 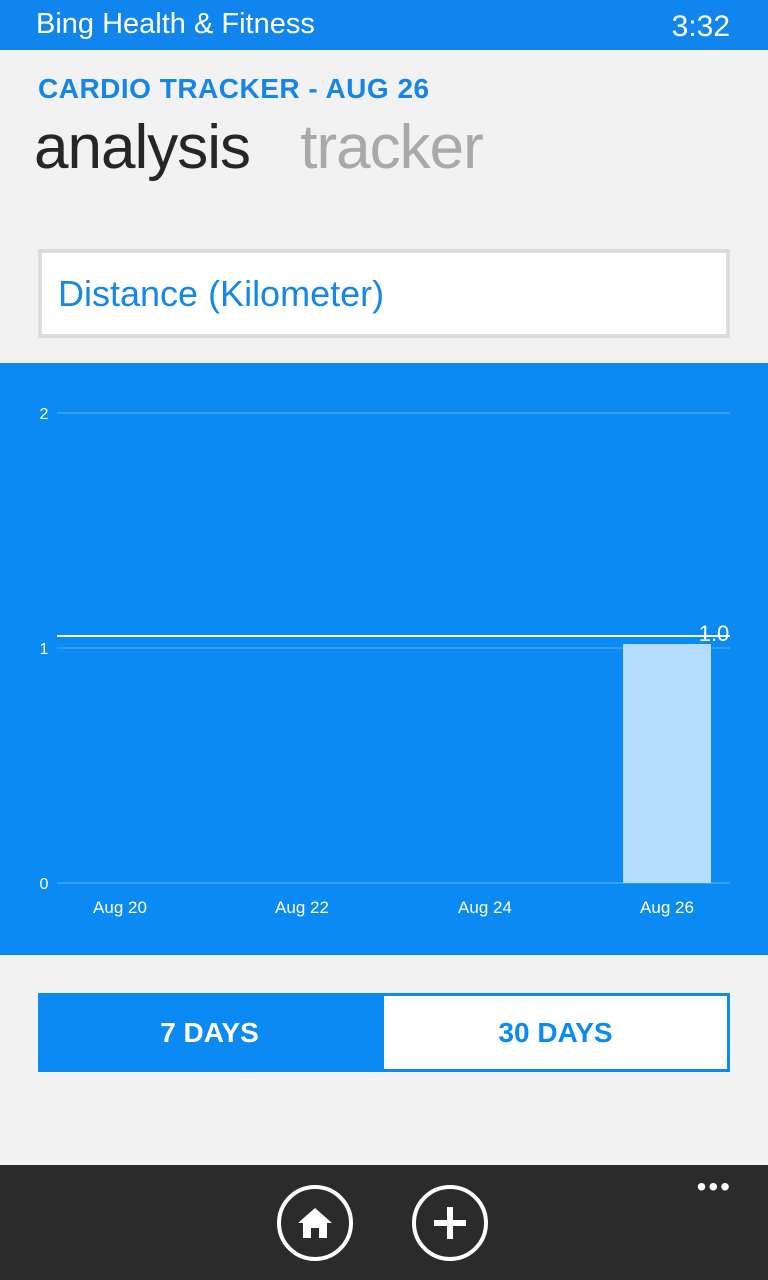 What do you see at coordinates (209, 1032) in the screenshot?
I see `range-7-days-button: 7 DAYS` at bounding box center [209, 1032].